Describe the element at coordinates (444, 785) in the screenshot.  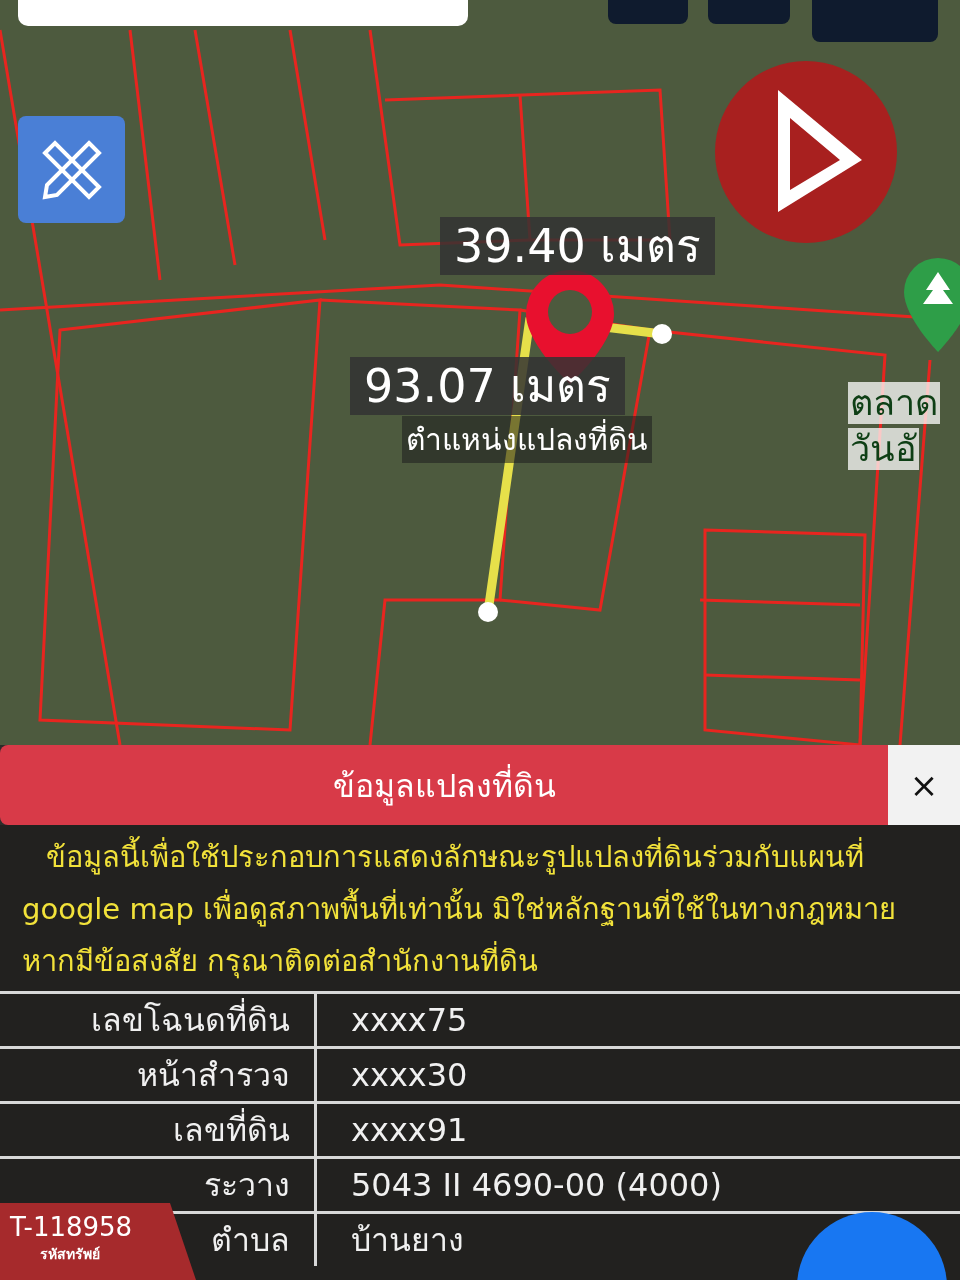
I see `panel-title: ข้อมูลแปลงที่ดิน` at that location.